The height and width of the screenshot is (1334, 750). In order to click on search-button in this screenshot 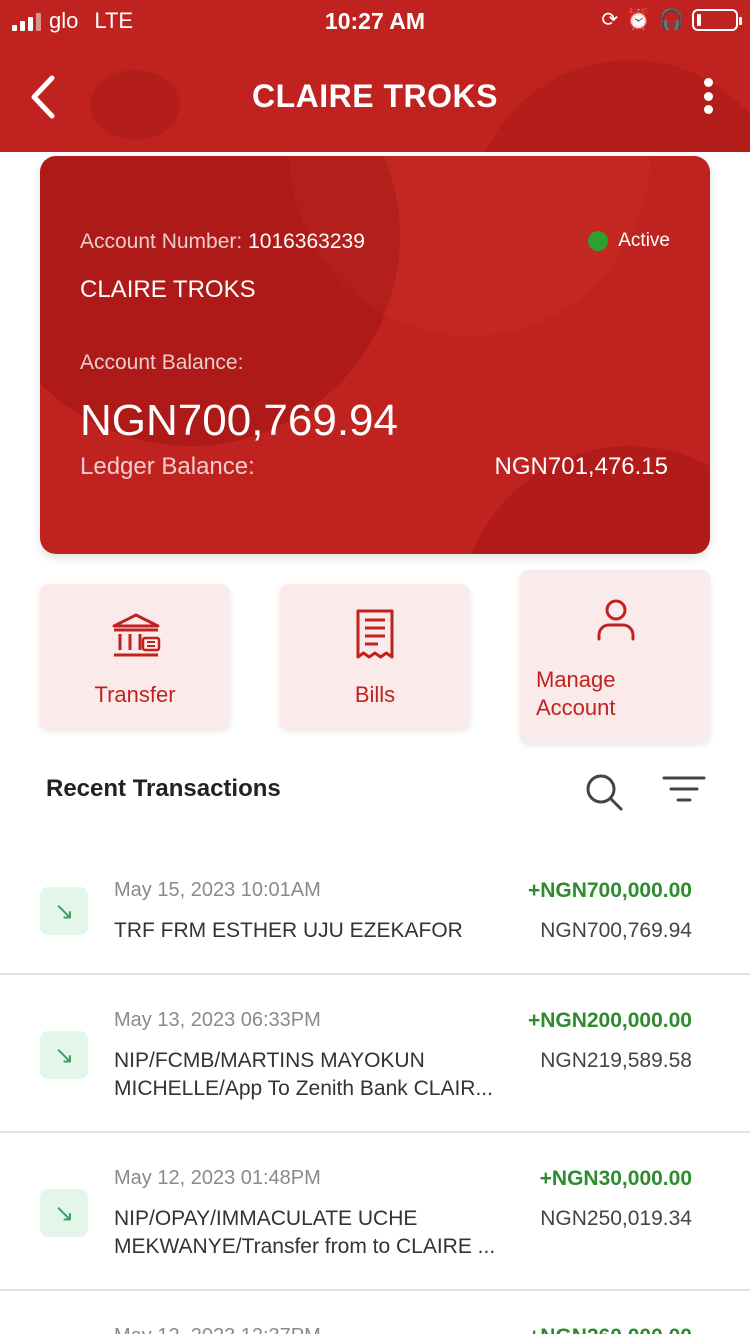, I will do `click(604, 792)`.